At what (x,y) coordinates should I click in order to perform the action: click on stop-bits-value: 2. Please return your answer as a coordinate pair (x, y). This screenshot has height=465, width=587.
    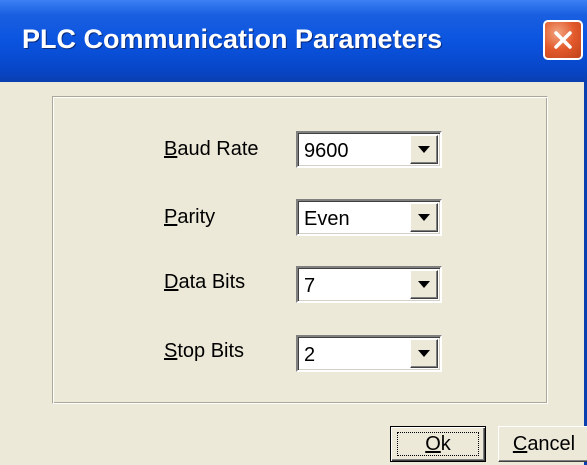
    Looking at the image, I should click on (310, 355).